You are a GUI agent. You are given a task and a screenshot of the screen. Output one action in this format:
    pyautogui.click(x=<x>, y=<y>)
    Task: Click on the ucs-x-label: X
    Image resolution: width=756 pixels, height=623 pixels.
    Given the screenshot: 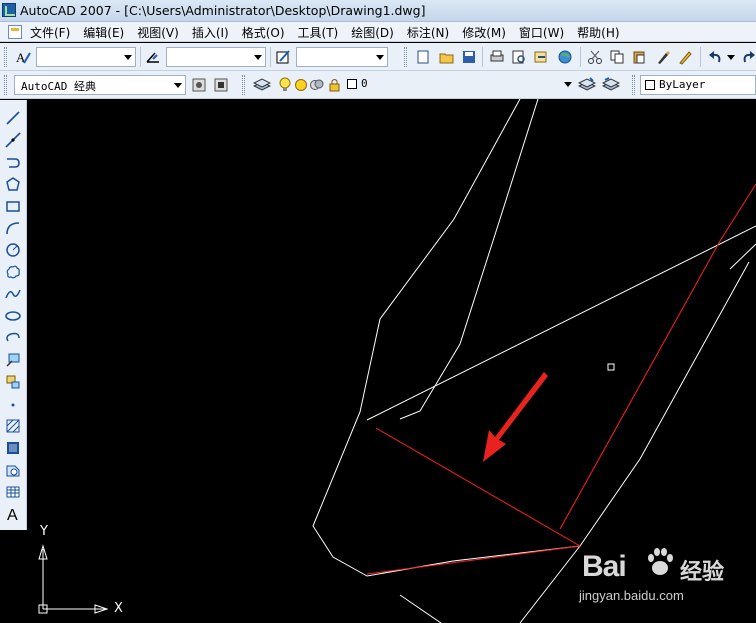 What is the action you would take?
    pyautogui.click(x=118, y=608)
    